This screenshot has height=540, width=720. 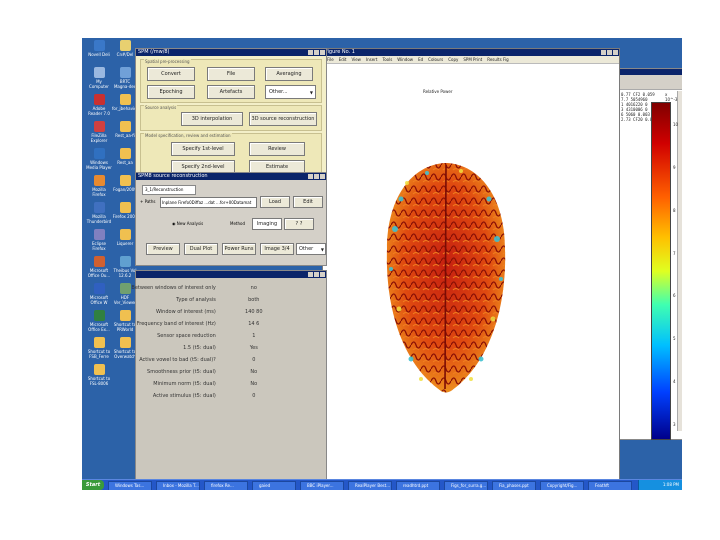 What do you see at coordinates (99, 48) in the screenshot?
I see `desktop-icon: Novell Deli` at bounding box center [99, 48].